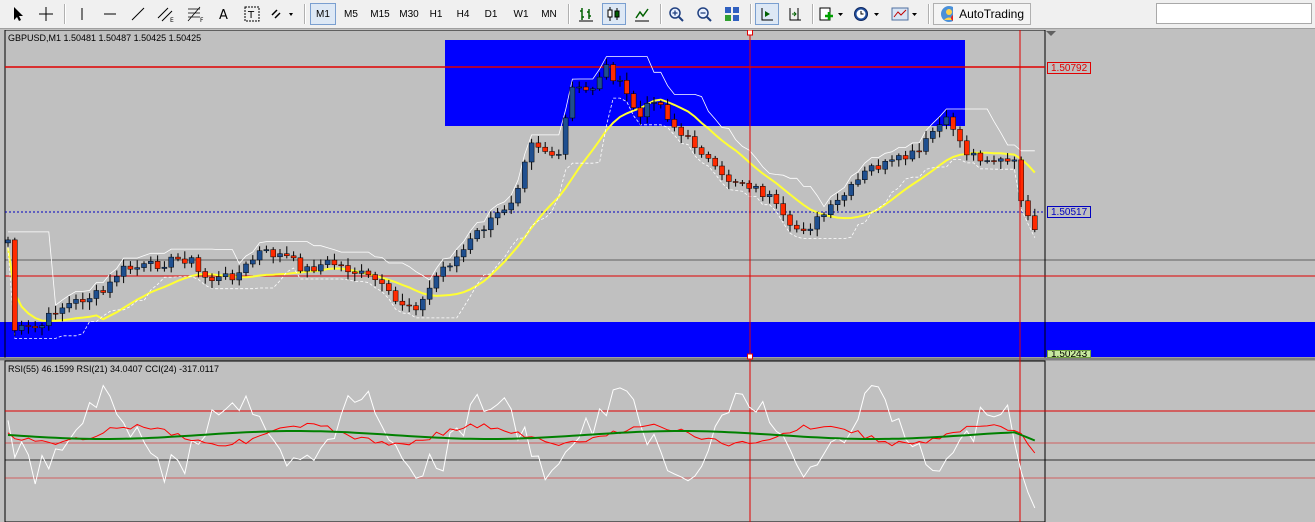 This screenshot has width=1315, height=522. I want to click on vertical-line-handle-top, so click(750, 33).